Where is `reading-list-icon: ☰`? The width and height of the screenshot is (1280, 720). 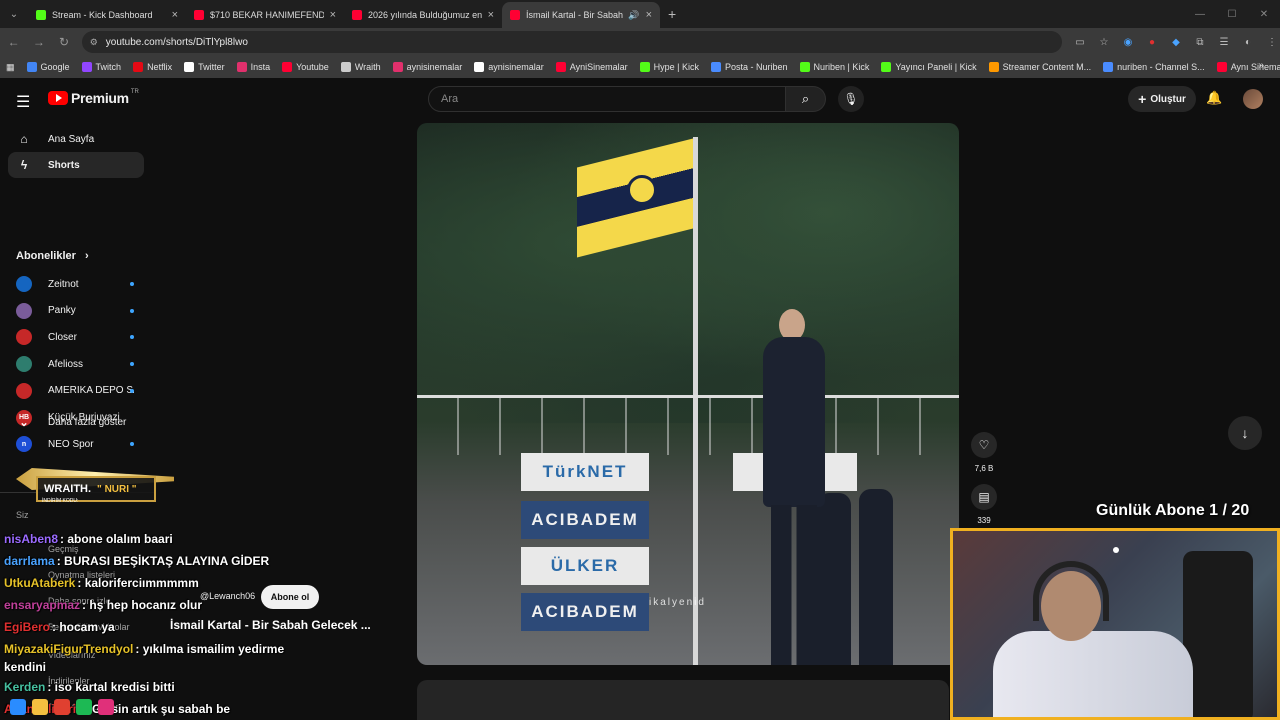 reading-list-icon: ☰ is located at coordinates (1224, 42).